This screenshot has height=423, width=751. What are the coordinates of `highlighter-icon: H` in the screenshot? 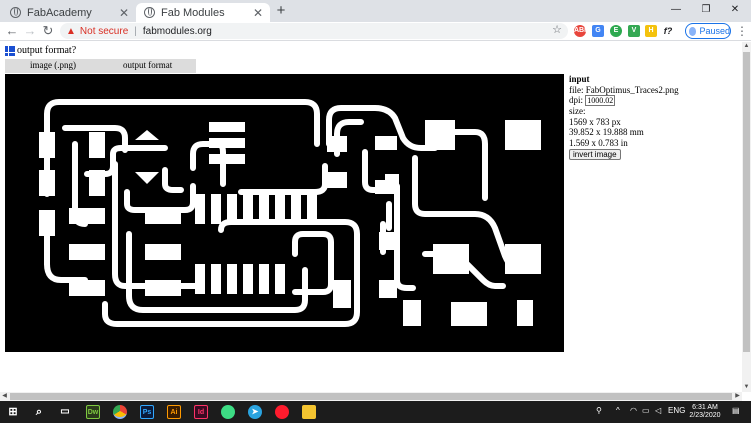 It's located at (651, 31).